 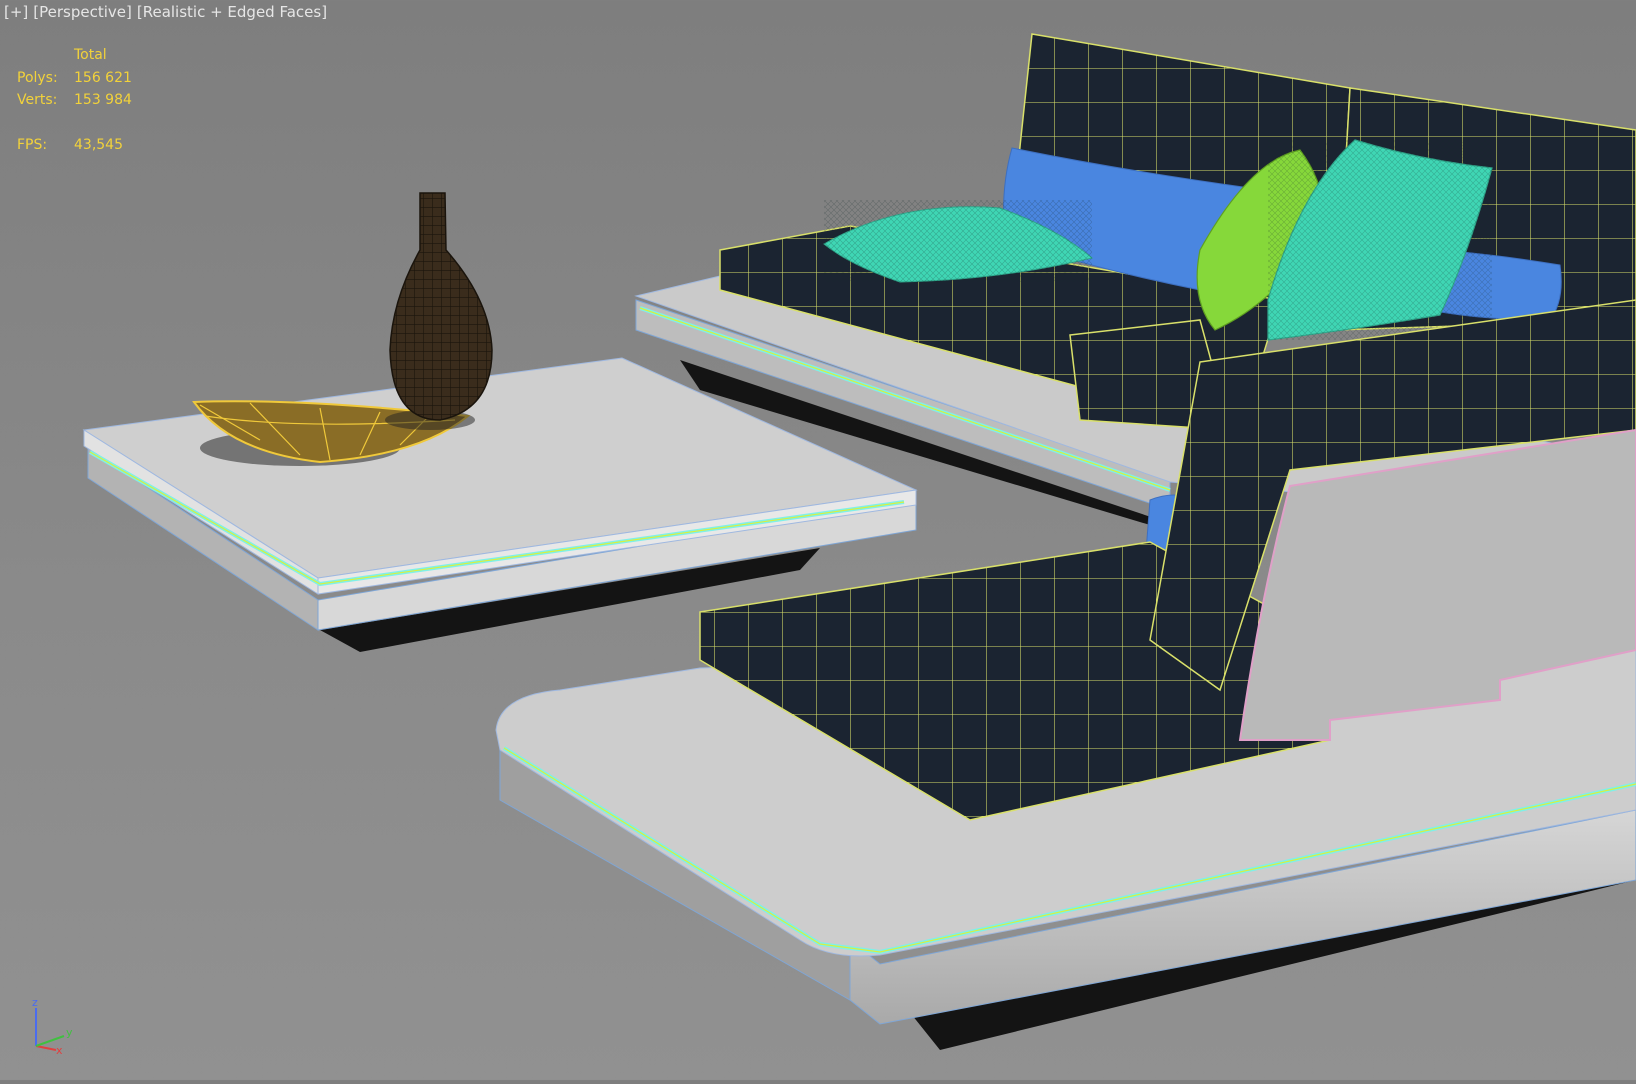 I want to click on fps-value: 43,545, so click(x=98, y=144).